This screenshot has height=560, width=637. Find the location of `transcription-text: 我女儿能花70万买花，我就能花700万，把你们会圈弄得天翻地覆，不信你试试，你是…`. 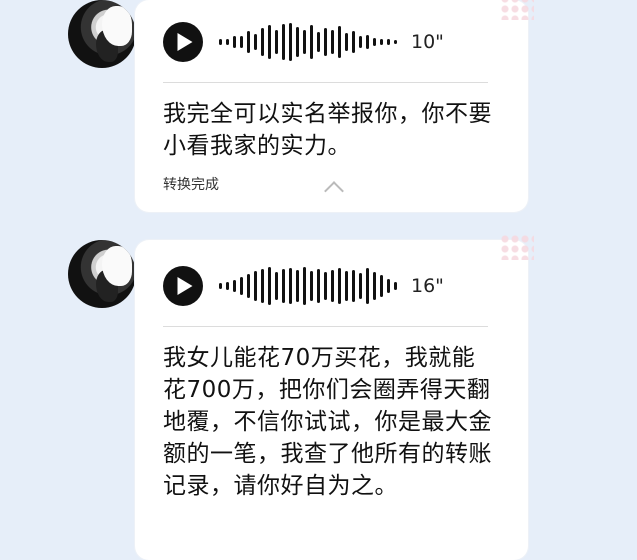

transcription-text: 我女儿能花70万买花，我就能花700万，把你们会圈弄得天翻地覆，不信你试试，你是… is located at coordinates (327, 422).